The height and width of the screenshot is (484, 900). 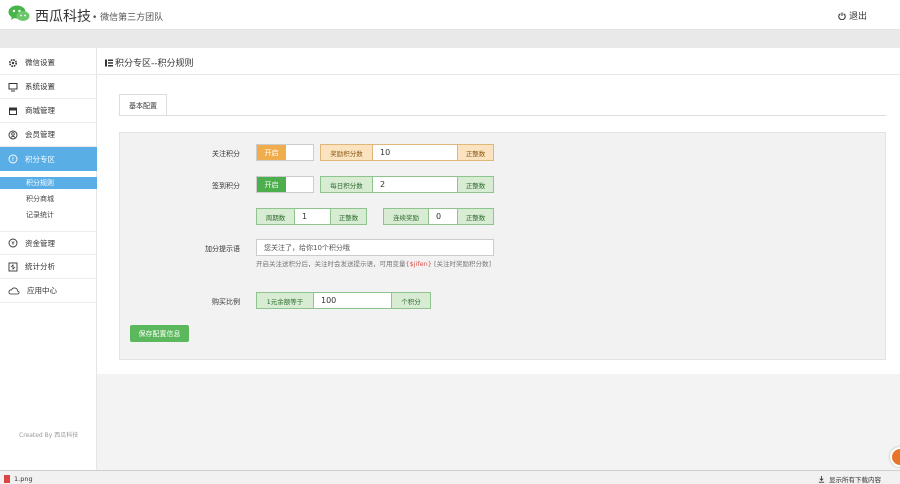 I want to click on coin-icon: f, so click(x=13, y=159).